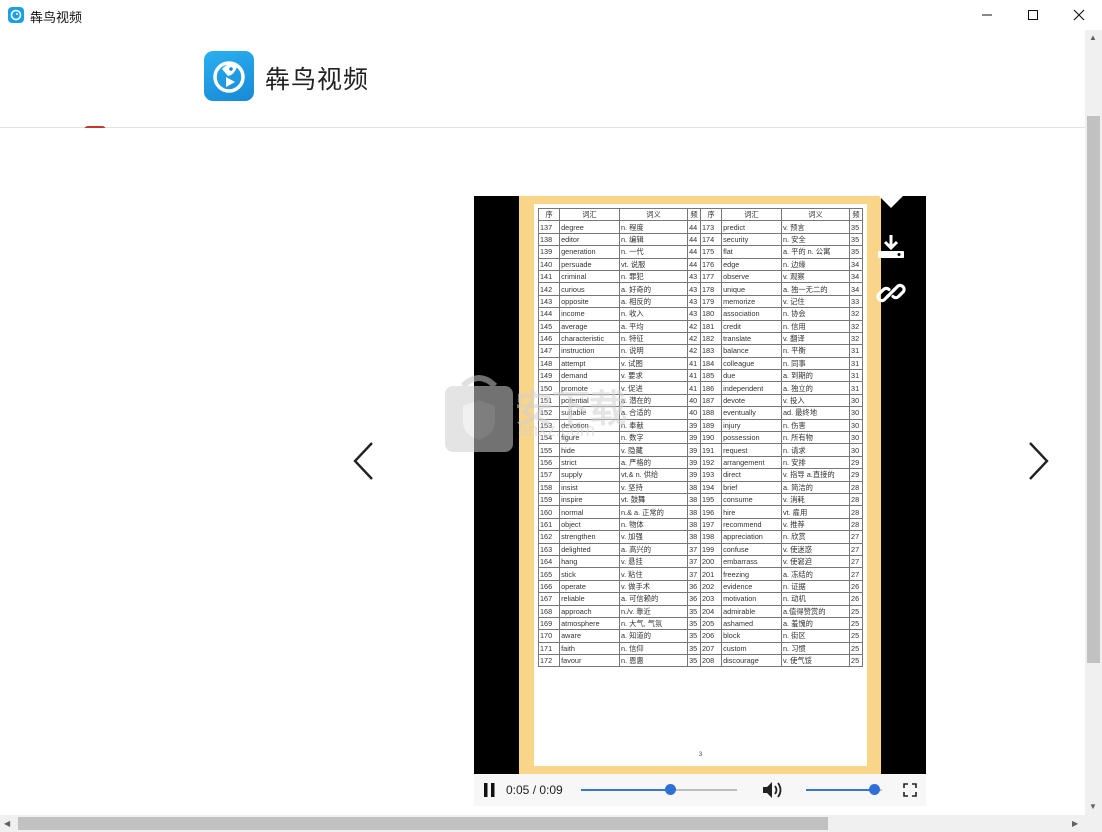  Describe the element at coordinates (815, 611) in the screenshot. I see `table-cell: a.值得赞赏的` at that location.